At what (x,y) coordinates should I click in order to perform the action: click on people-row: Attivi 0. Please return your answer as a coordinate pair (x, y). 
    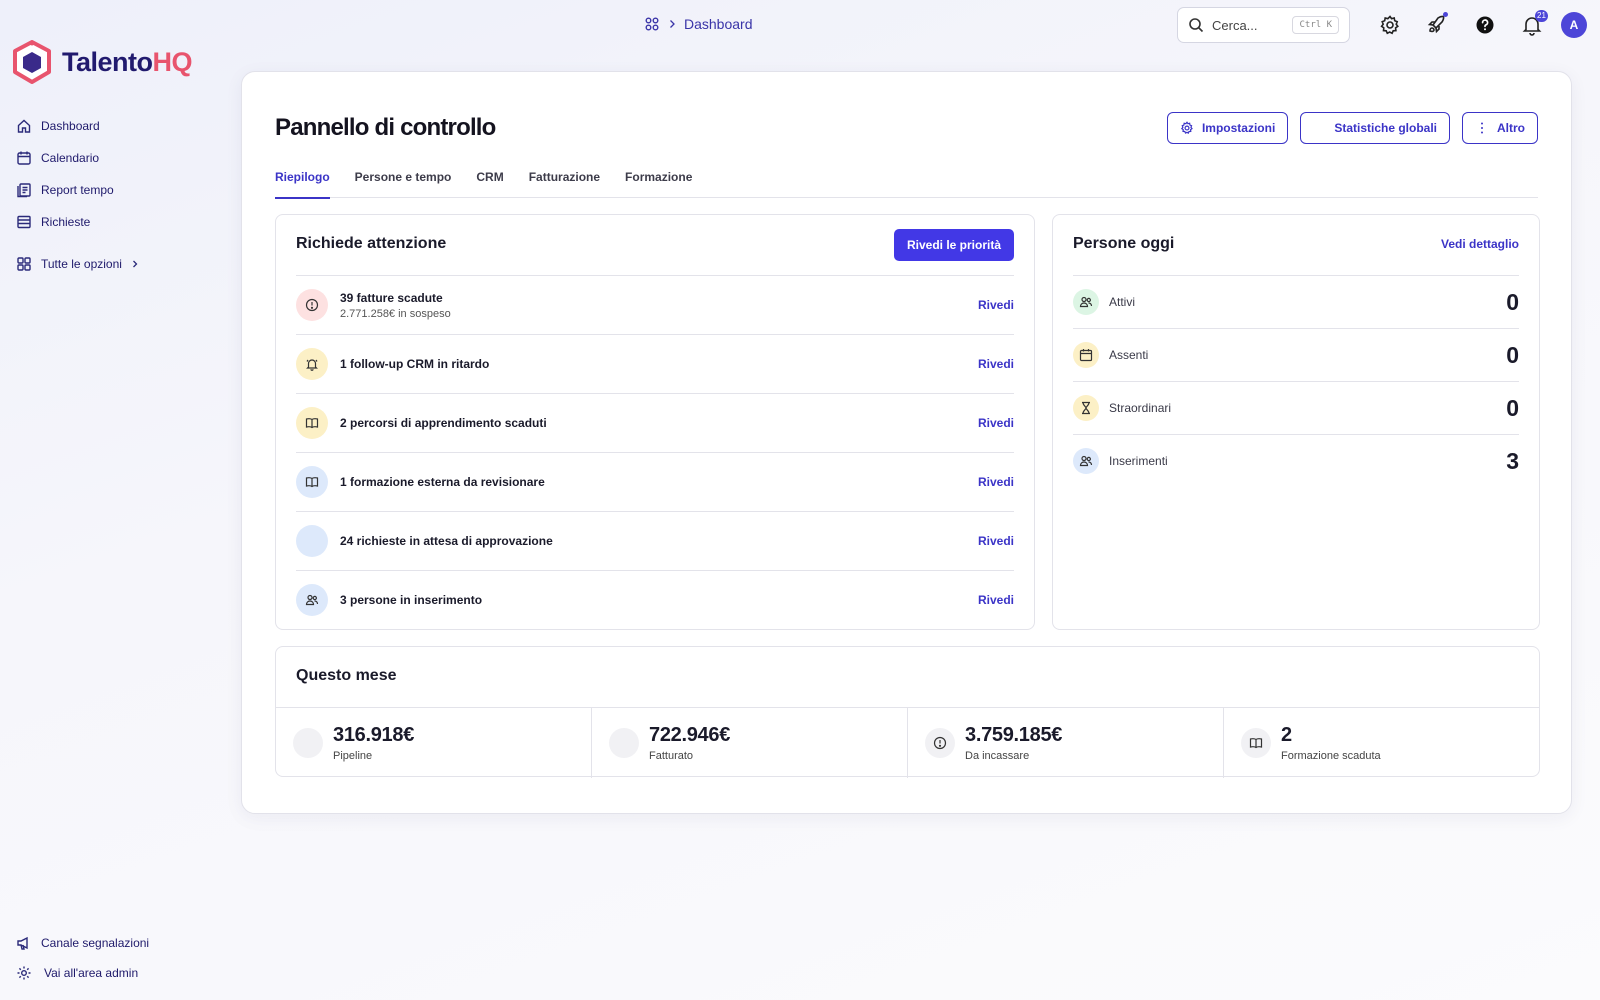
    Looking at the image, I should click on (1296, 301).